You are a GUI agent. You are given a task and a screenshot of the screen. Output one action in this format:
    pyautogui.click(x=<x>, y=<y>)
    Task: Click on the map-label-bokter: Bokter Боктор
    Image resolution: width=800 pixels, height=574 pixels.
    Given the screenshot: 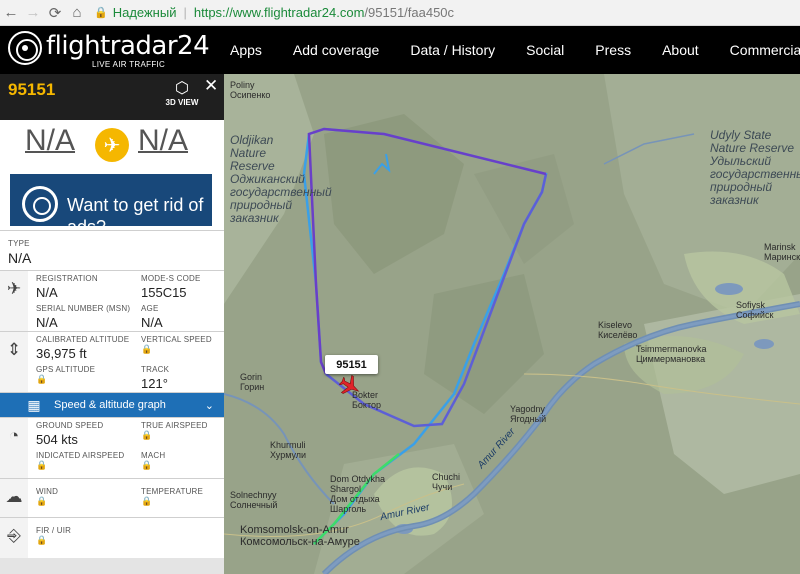 What is the action you would take?
    pyautogui.click(x=366, y=400)
    